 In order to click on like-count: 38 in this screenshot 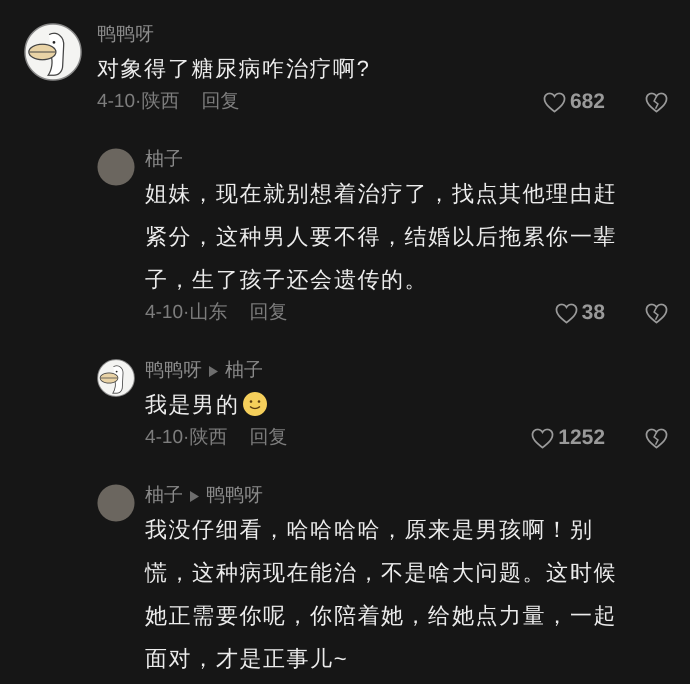, I will do `click(593, 313)`.